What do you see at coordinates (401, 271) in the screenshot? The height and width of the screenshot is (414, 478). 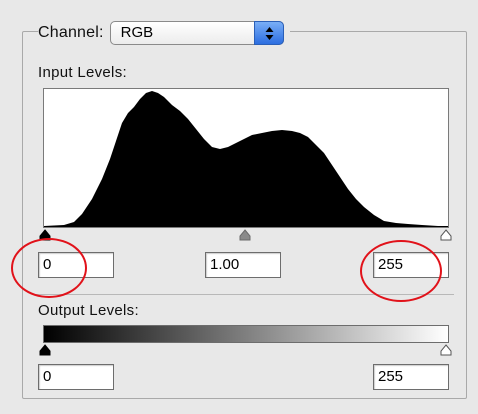 I see `annotation-circle-white-input` at bounding box center [401, 271].